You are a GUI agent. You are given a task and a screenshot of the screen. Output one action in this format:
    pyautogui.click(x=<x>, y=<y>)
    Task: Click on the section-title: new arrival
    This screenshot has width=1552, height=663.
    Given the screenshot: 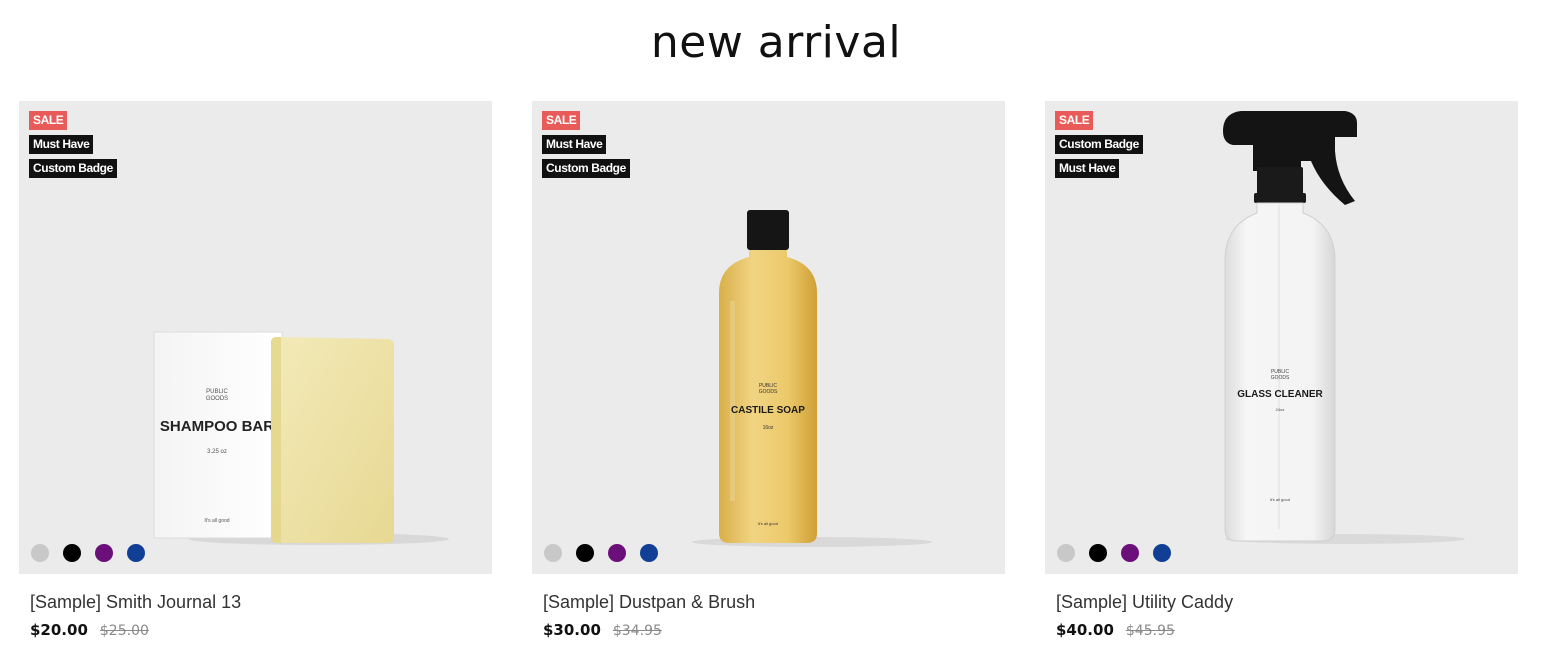 What is the action you would take?
    pyautogui.click(x=776, y=42)
    